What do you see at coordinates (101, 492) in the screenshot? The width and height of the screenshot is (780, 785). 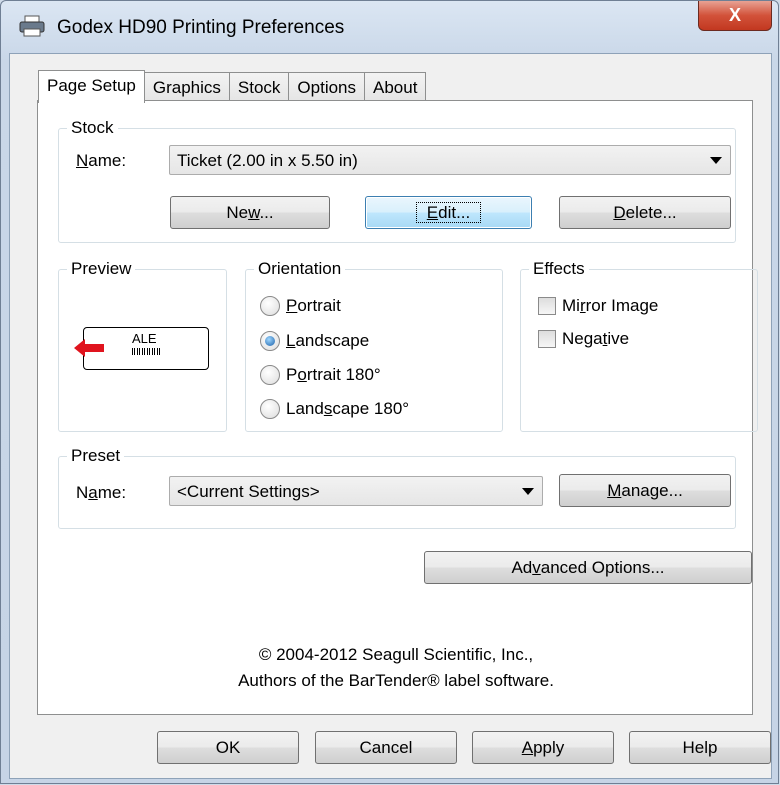 I see `preset-name-label: Name:` at bounding box center [101, 492].